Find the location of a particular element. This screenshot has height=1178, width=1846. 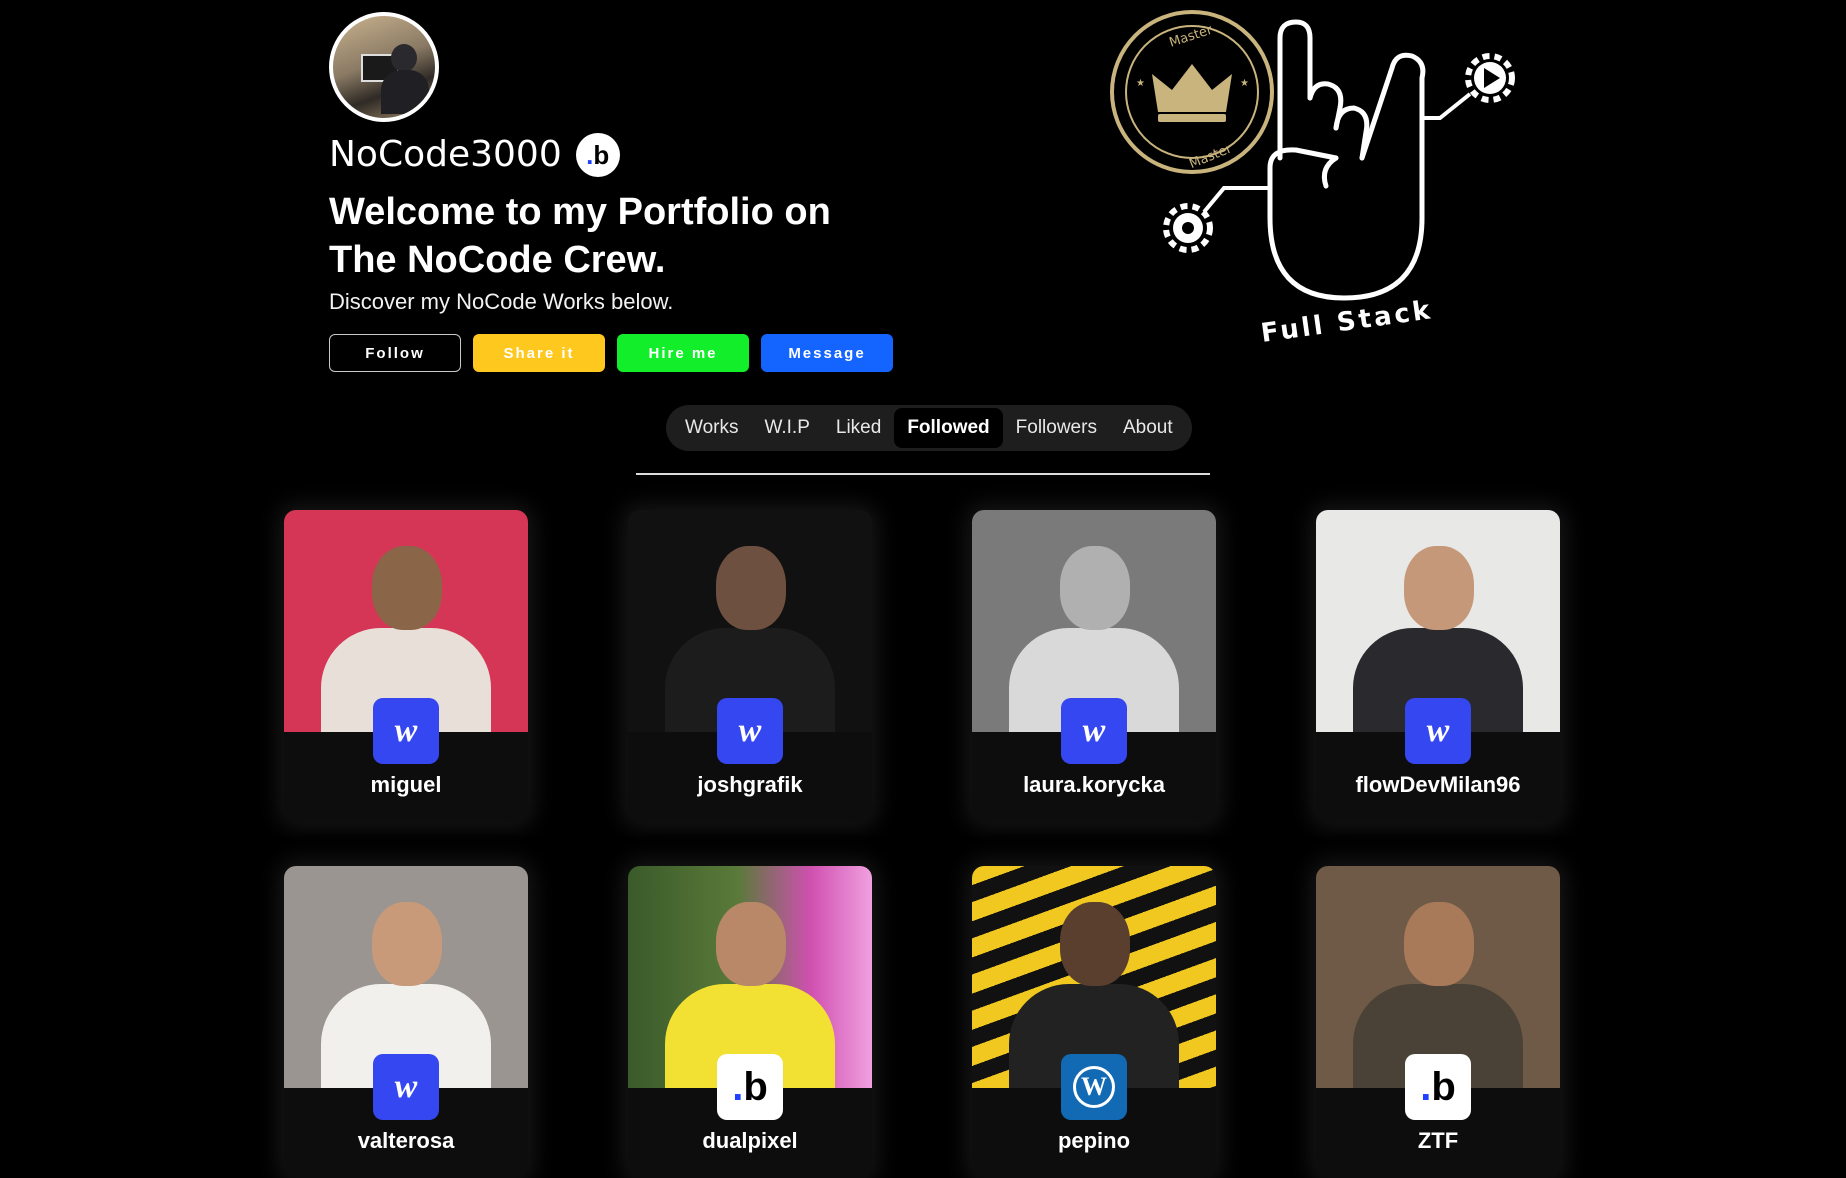

badge-bottom-text: Master is located at coordinates (1210, 156).